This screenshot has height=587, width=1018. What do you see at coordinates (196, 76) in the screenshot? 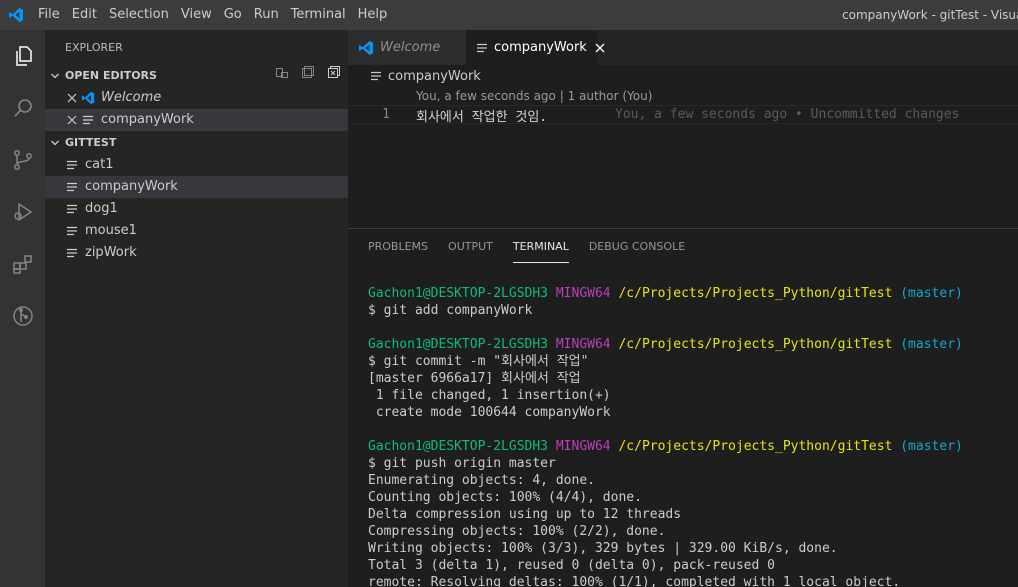
I see `open-editors-header: OPEN EDITORS` at bounding box center [196, 76].